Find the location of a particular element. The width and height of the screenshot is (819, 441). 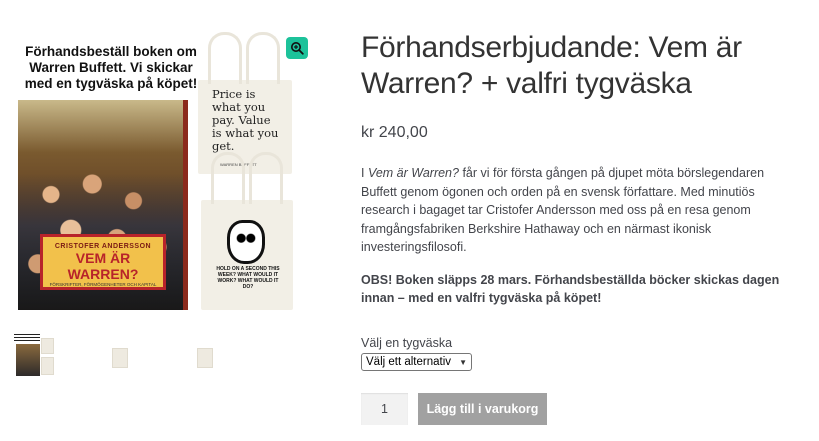

variant-selected-value: Välj ett alternativ is located at coordinates (409, 362).